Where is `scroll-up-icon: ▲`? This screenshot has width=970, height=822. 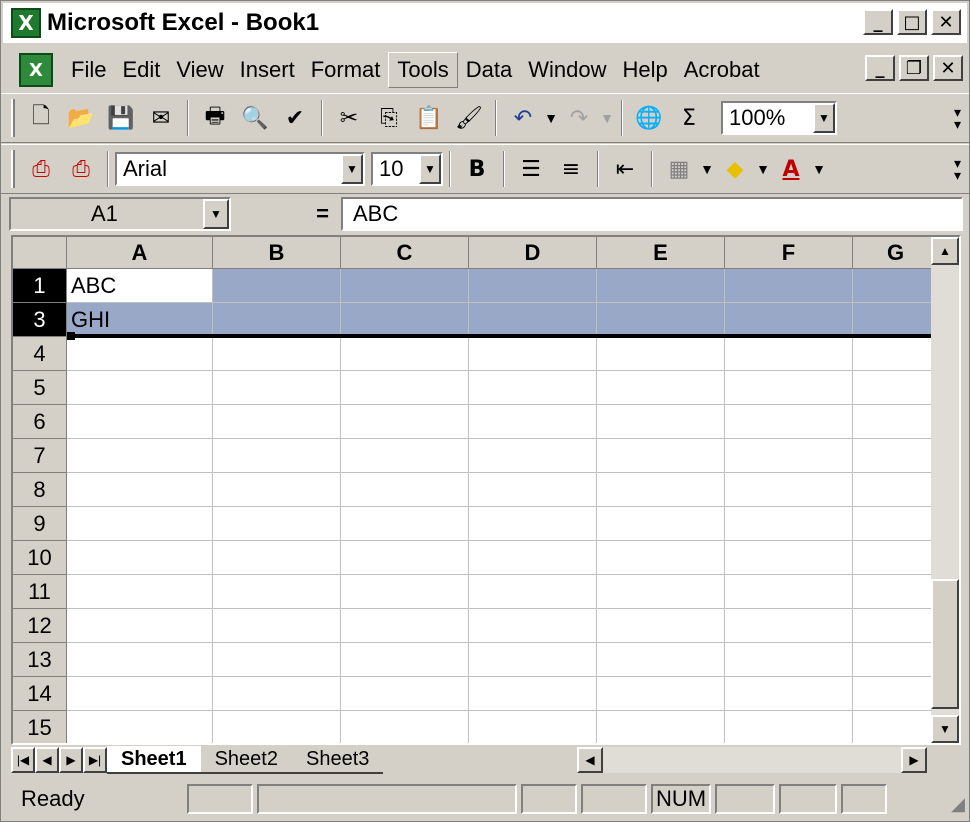 scroll-up-icon: ▲ is located at coordinates (945, 251).